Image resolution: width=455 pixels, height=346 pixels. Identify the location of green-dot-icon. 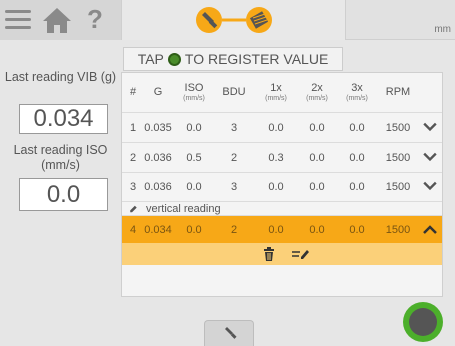
(174, 59).